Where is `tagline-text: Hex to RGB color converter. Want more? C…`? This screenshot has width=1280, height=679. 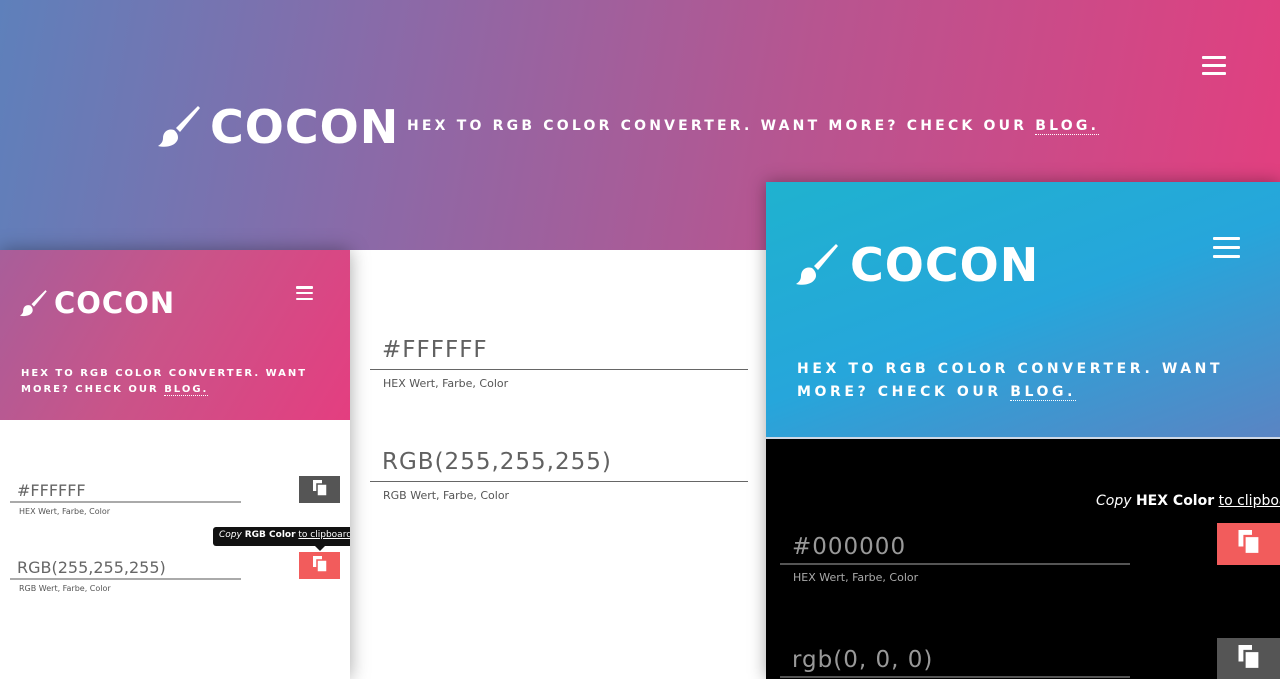 tagline-text: Hex to RGB color converter. Want more? C… is located at coordinates (721, 126).